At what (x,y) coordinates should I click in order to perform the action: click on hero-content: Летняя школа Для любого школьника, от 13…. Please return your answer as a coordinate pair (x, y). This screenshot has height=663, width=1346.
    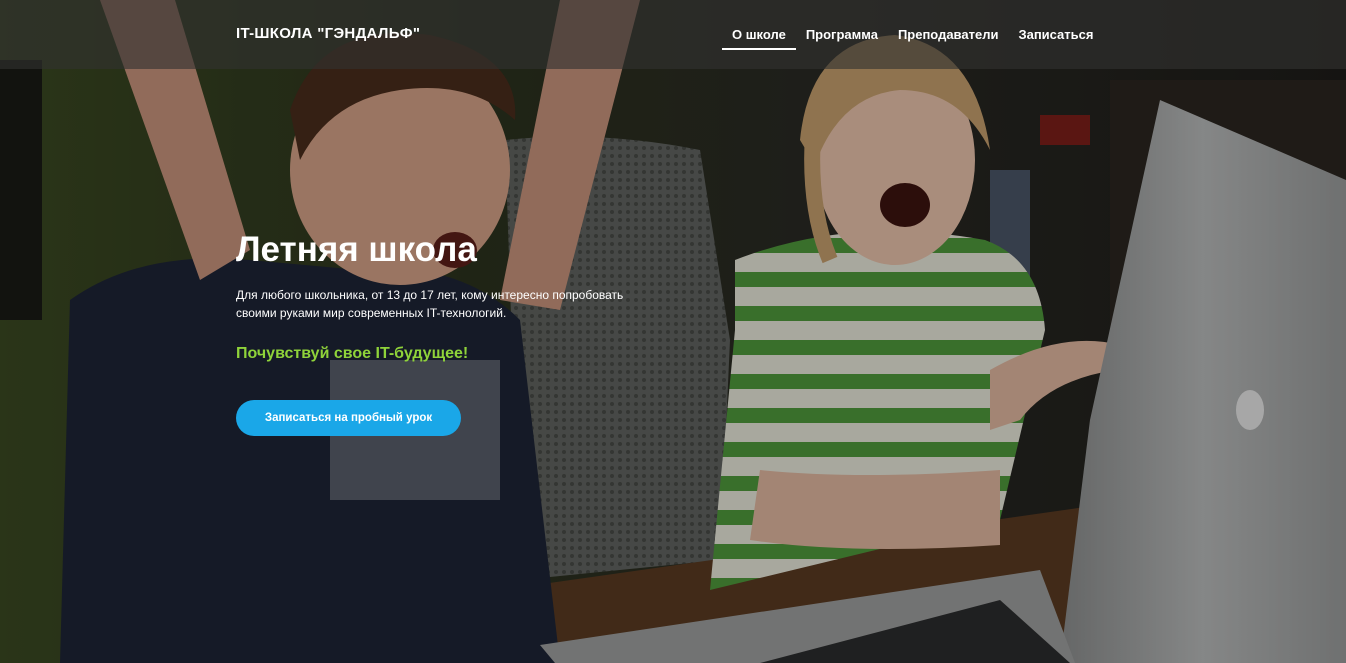
    Looking at the image, I should click on (466, 293).